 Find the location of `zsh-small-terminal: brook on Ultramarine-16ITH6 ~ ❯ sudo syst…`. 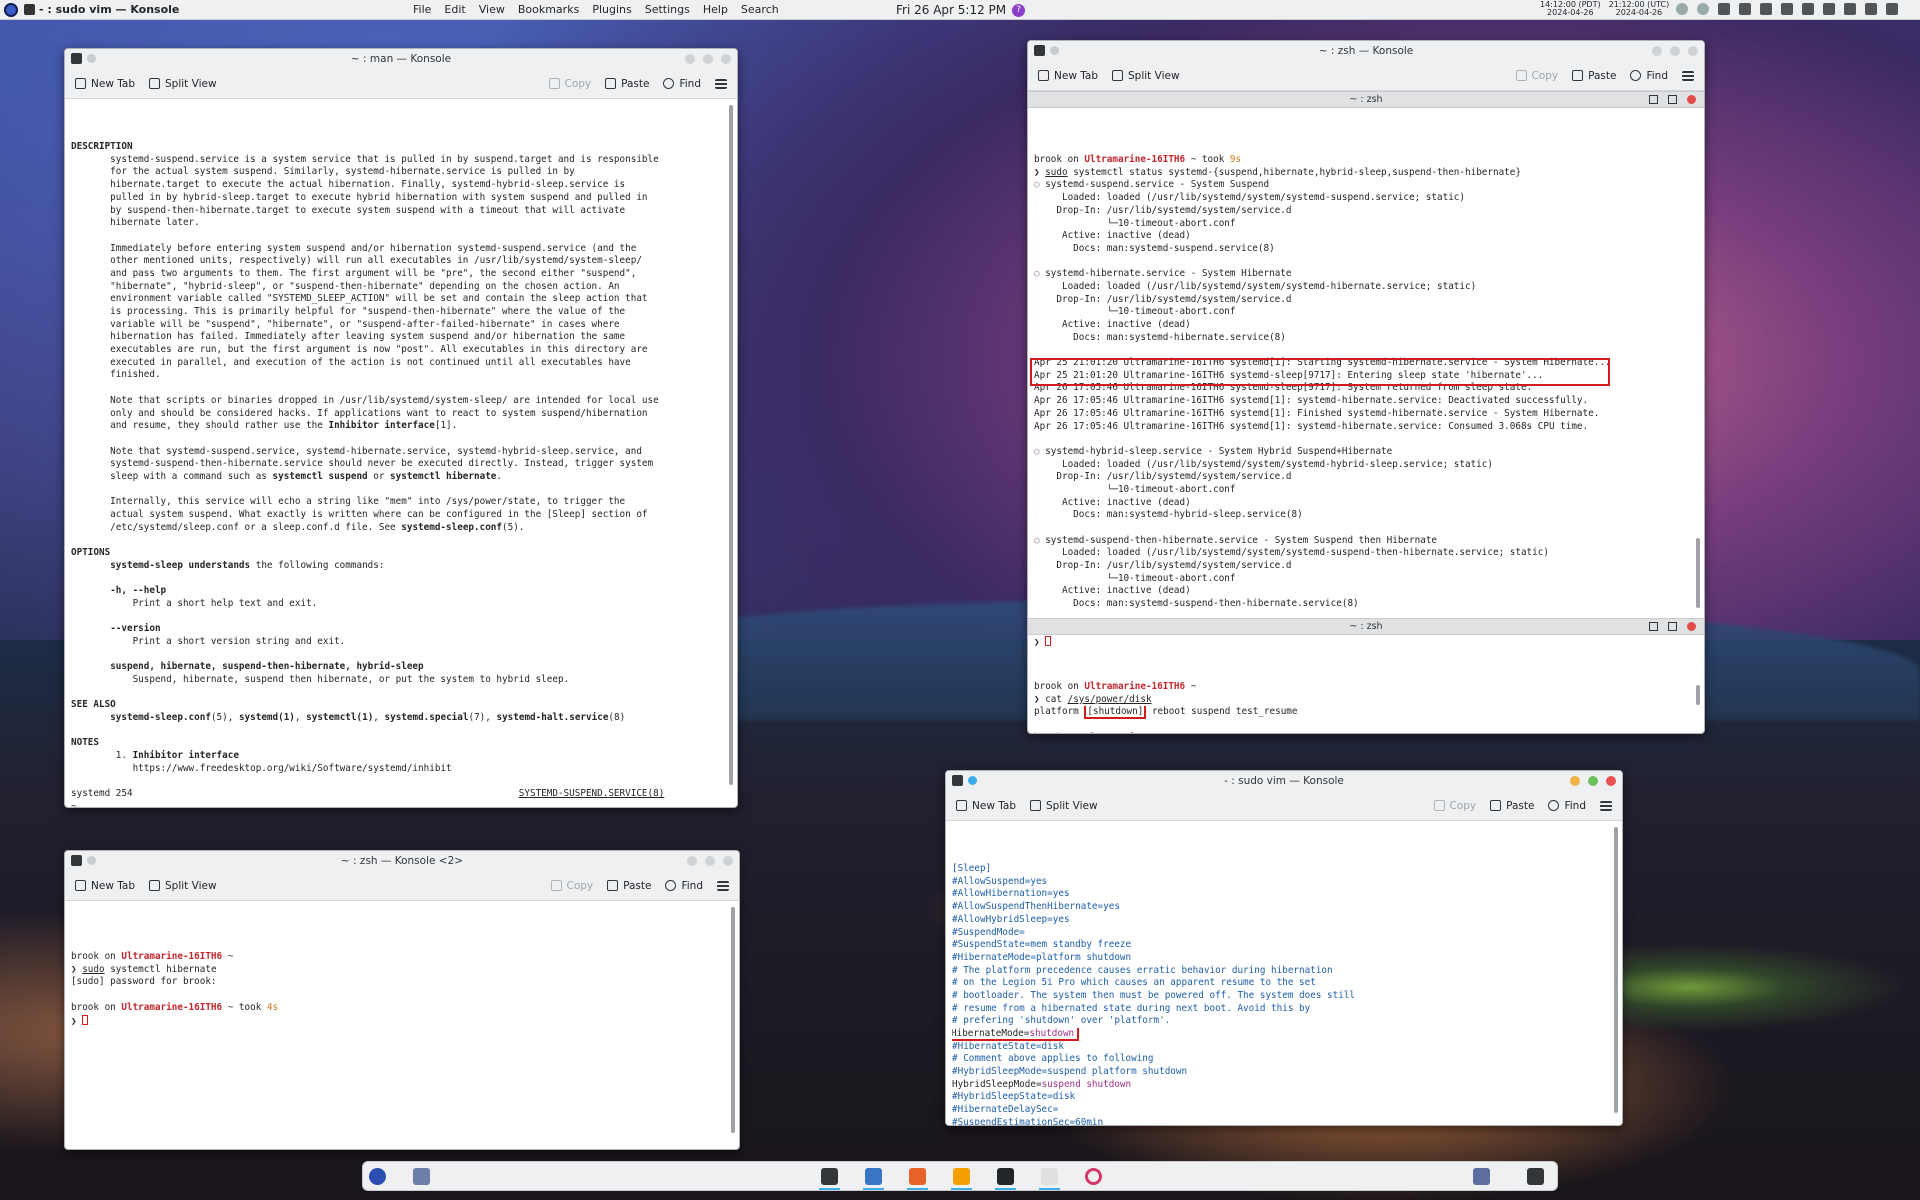

zsh-small-terminal: brook on Ultramarine-16ITH6 ~ ❯ sudo syst… is located at coordinates (402, 1021).